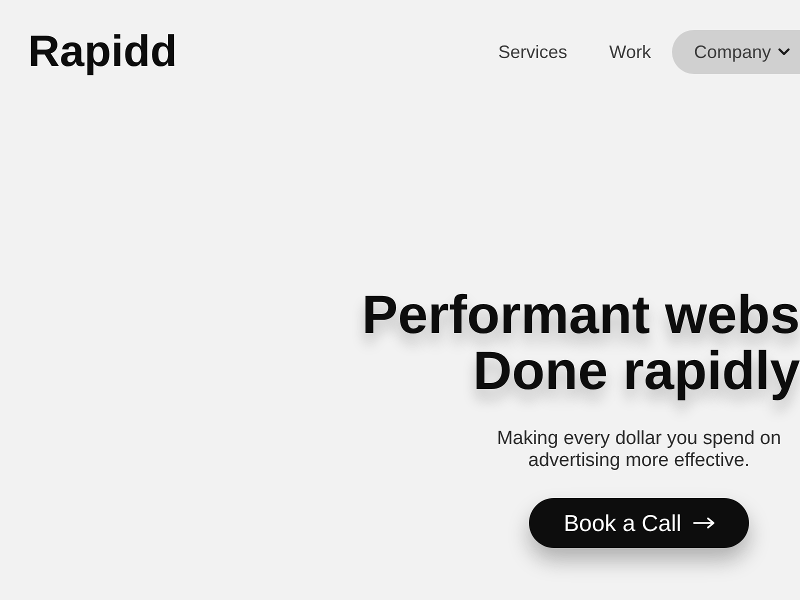 Image resolution: width=800 pixels, height=600 pixels. What do you see at coordinates (736, 52) in the screenshot?
I see `nav-dropdown-button: Company` at bounding box center [736, 52].